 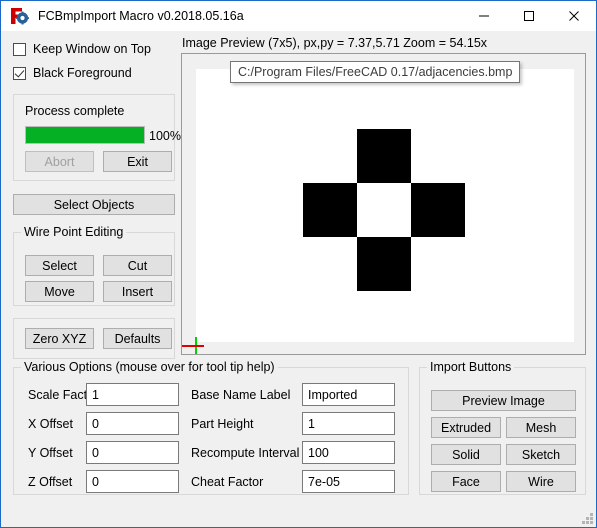 What do you see at coordinates (137, 161) in the screenshot?
I see `exit-button: Exit` at bounding box center [137, 161].